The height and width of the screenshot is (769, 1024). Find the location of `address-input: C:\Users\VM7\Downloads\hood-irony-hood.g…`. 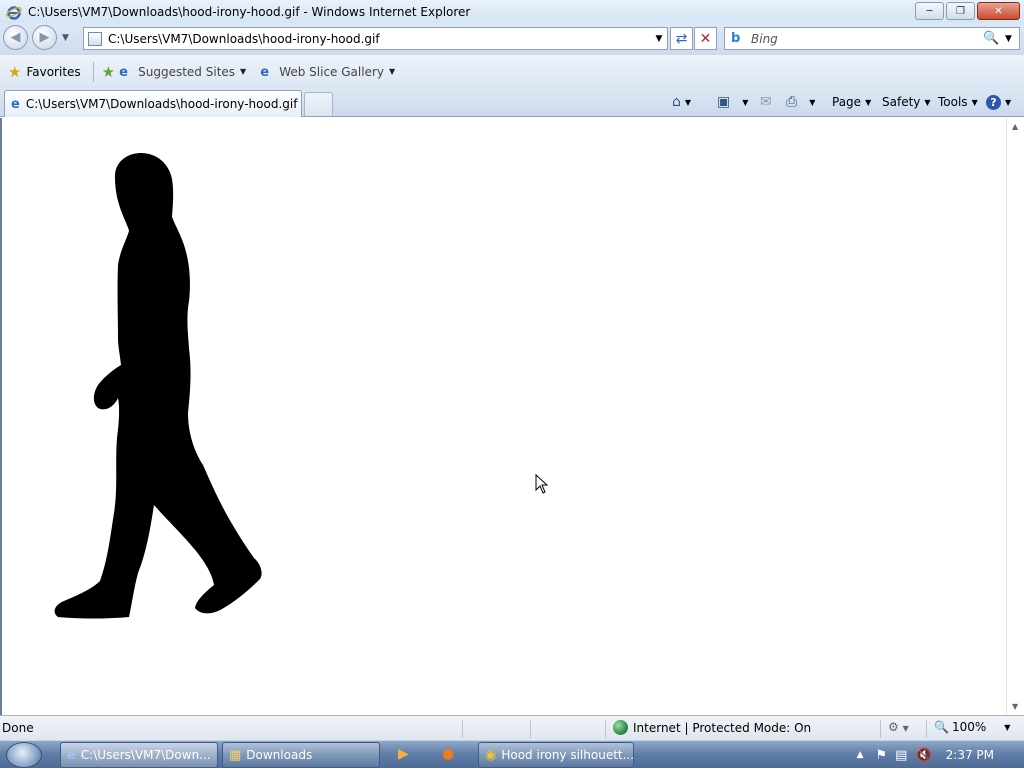

address-input: C:\Users\VM7\Downloads\hood-irony-hood.g… is located at coordinates (379, 39).